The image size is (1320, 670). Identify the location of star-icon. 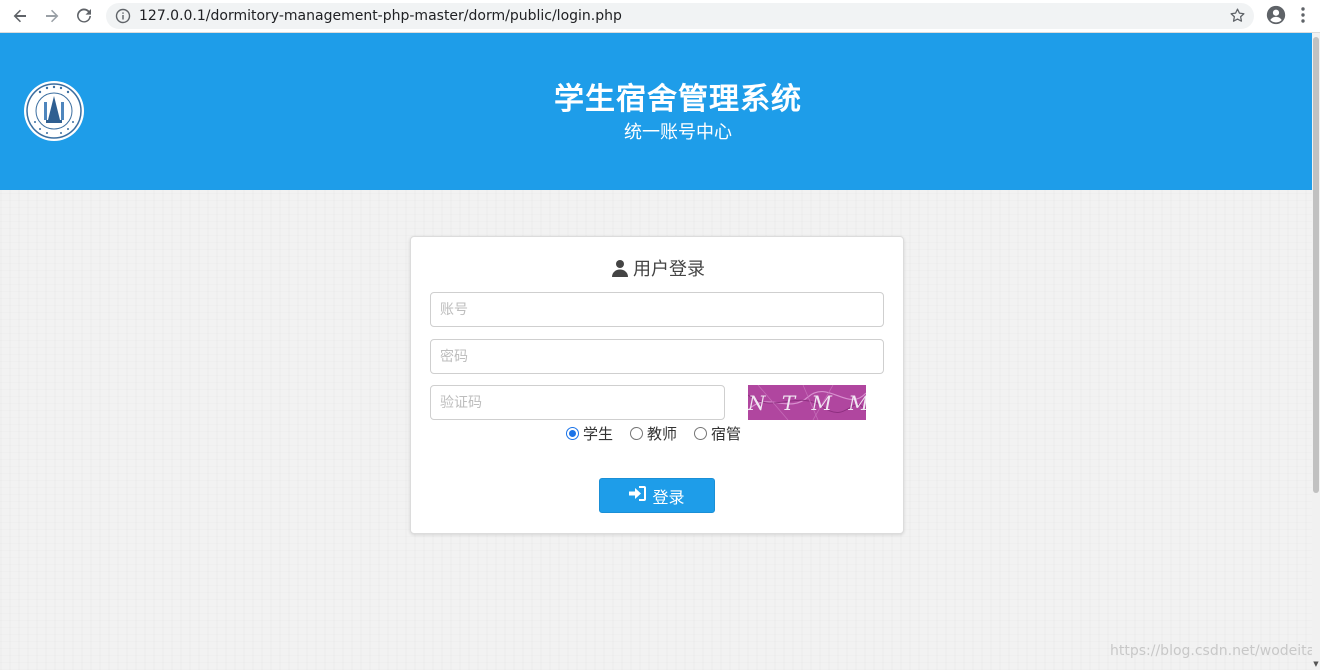
(1237, 15).